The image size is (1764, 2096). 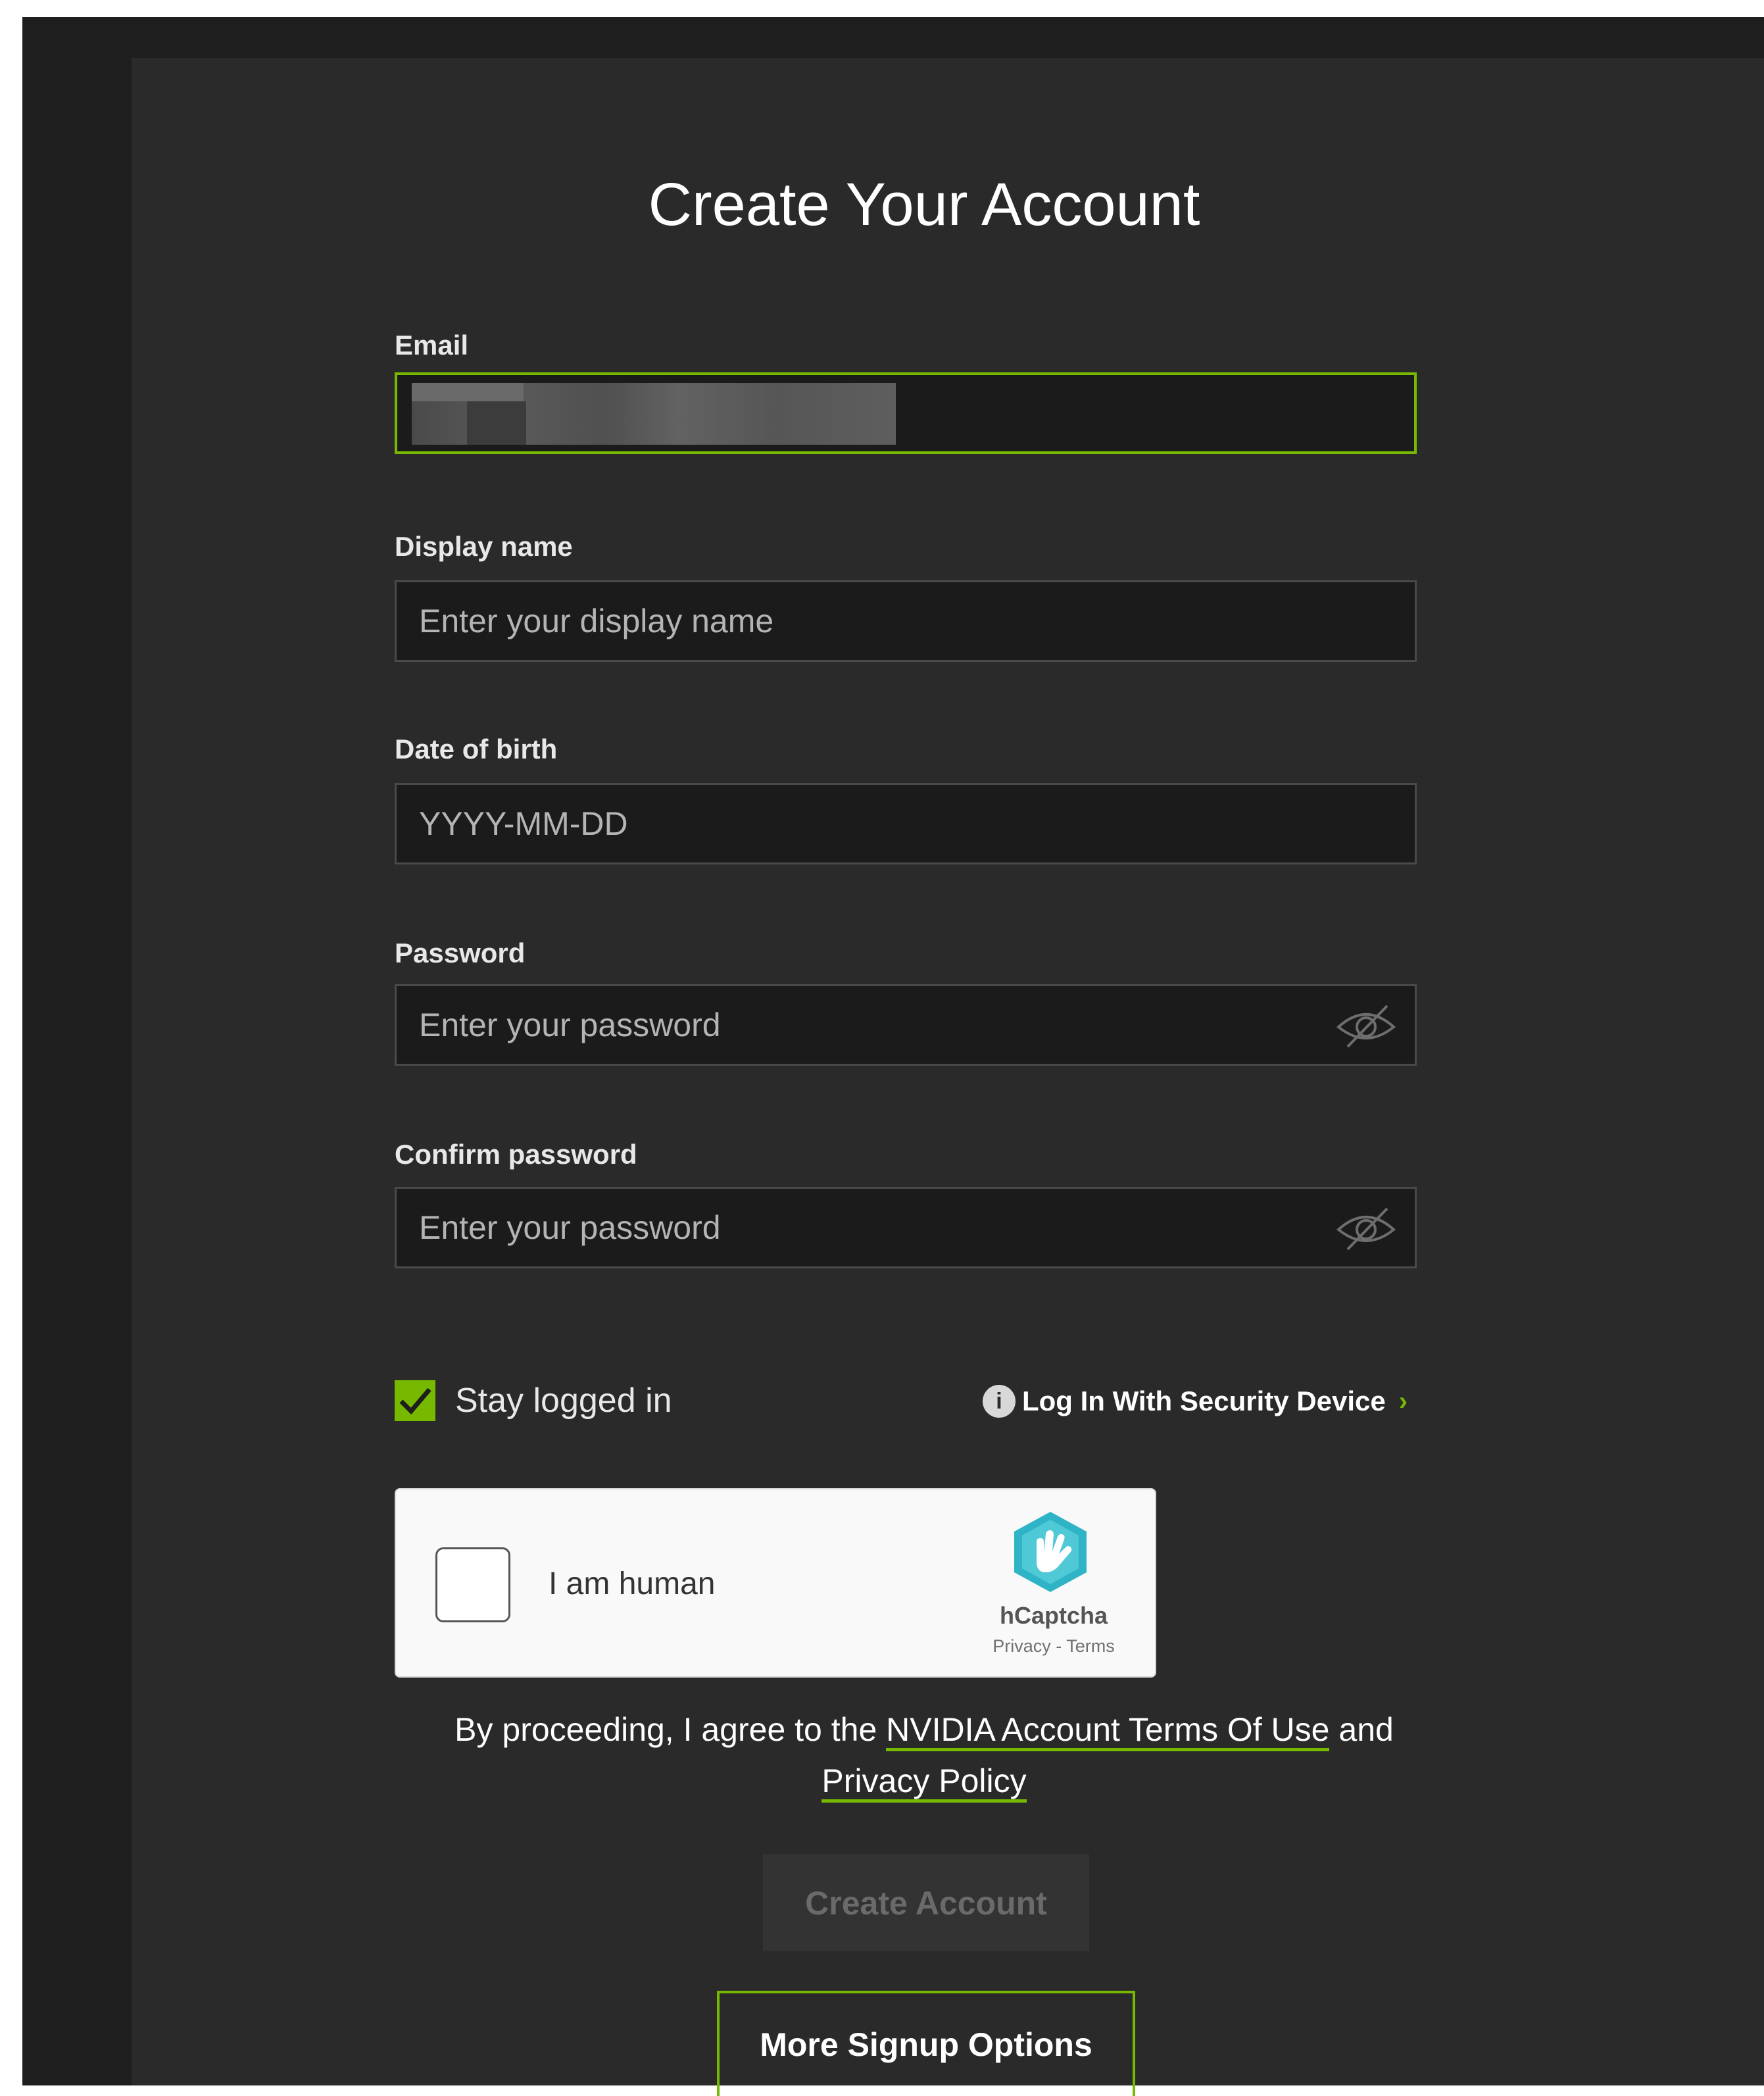 What do you see at coordinates (665, 1729) in the screenshot?
I see `agreement-prefix: By proceeding, I agree to the` at bounding box center [665, 1729].